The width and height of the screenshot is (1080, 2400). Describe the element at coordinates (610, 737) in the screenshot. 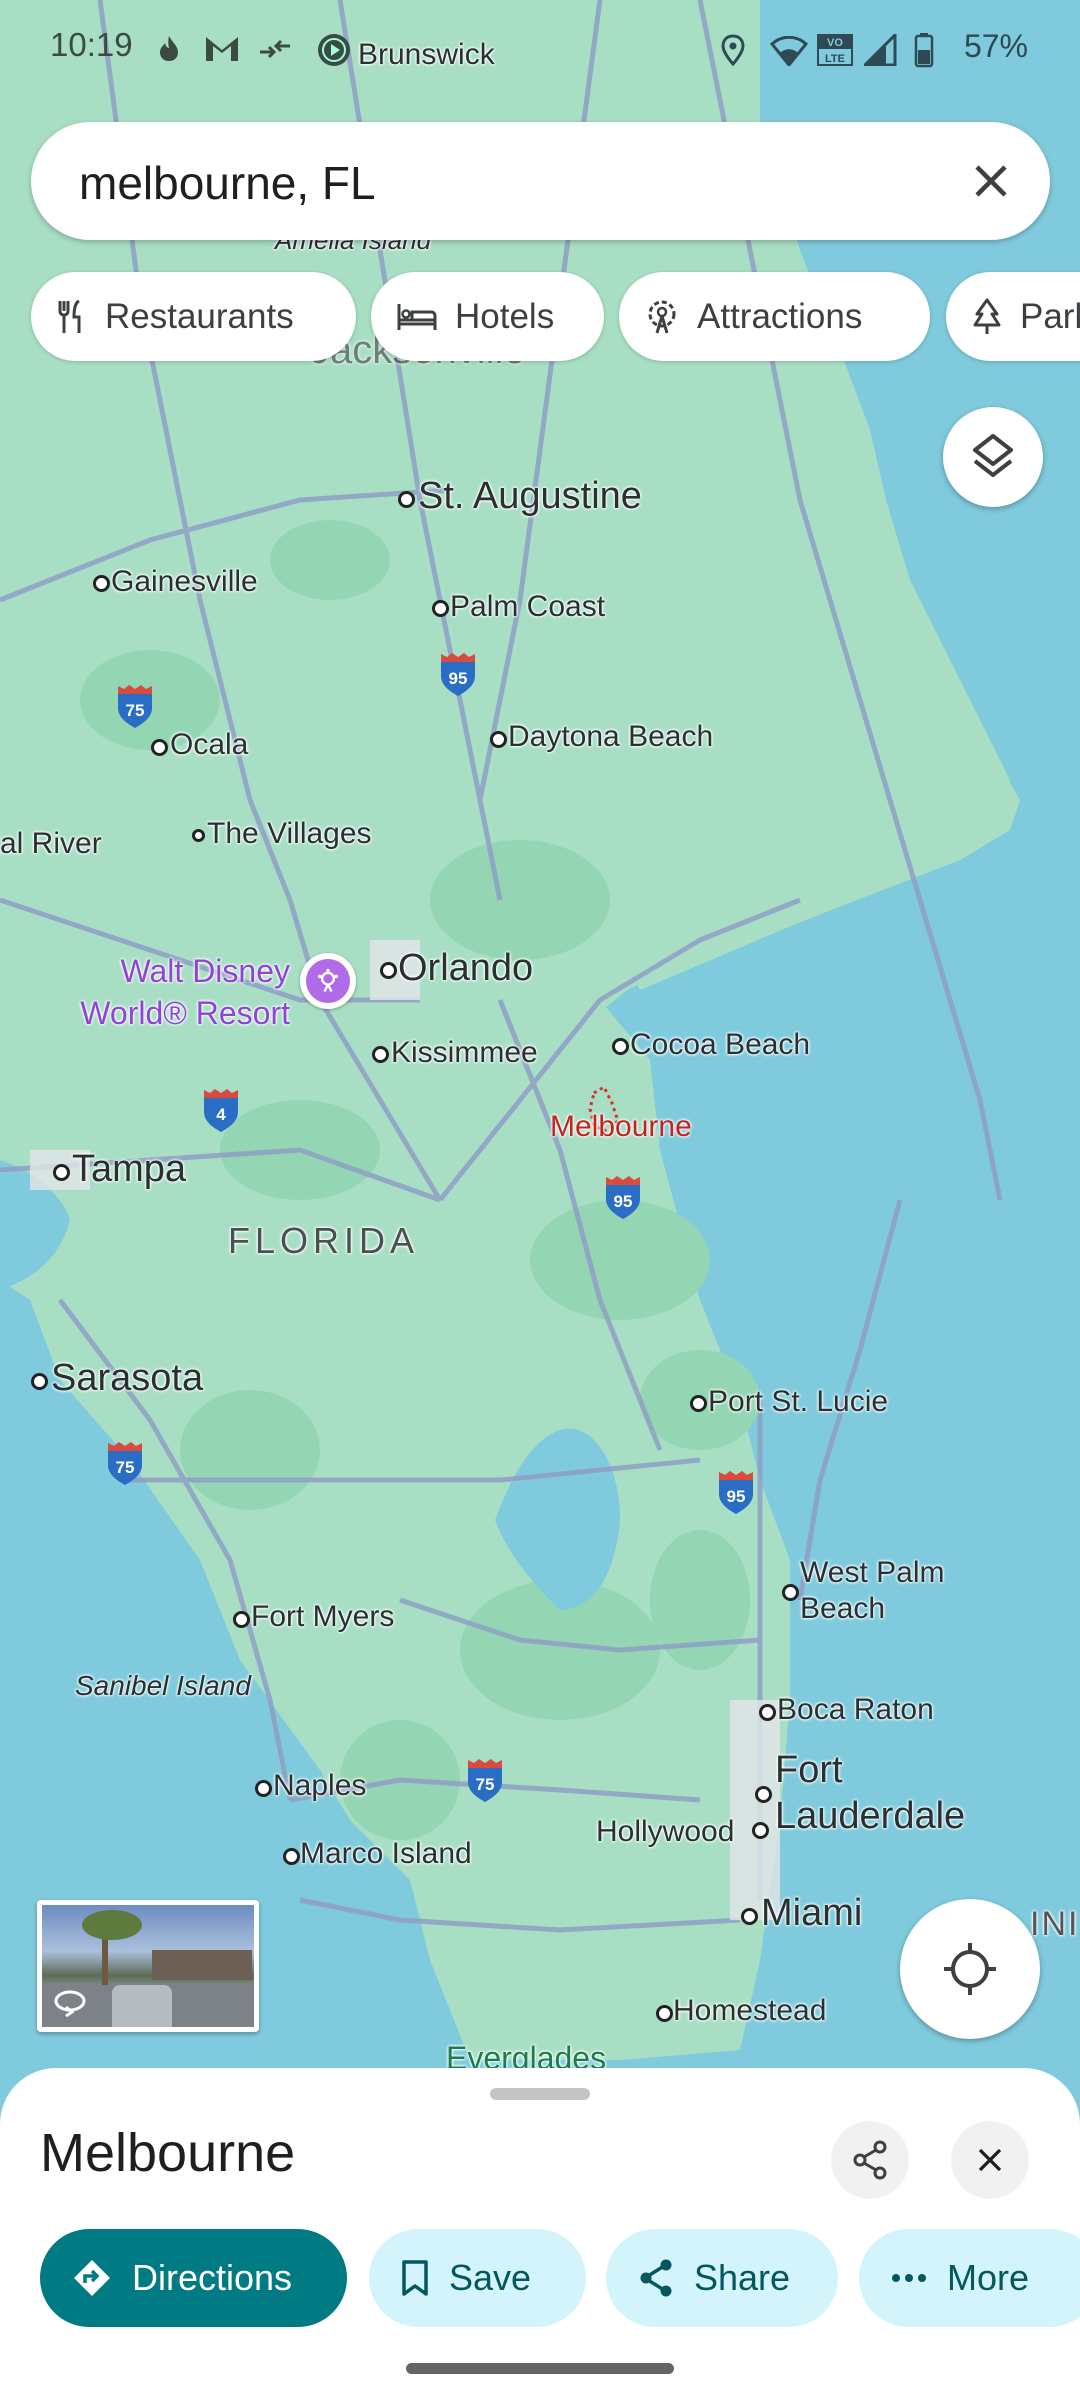

I see `city-label-daytona-beach: Daytona Beach` at that location.